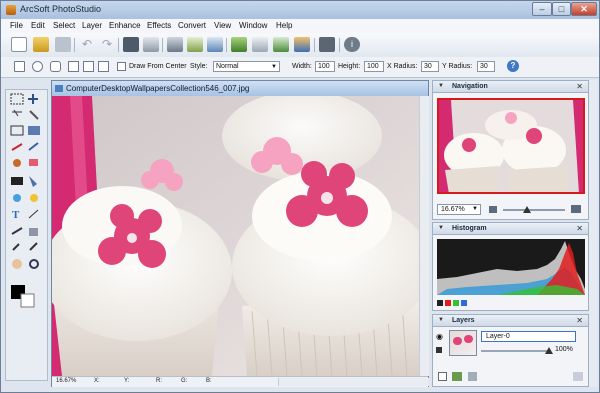  What do you see at coordinates (131, 44) in the screenshot?
I see `scan-icon` at bounding box center [131, 44].